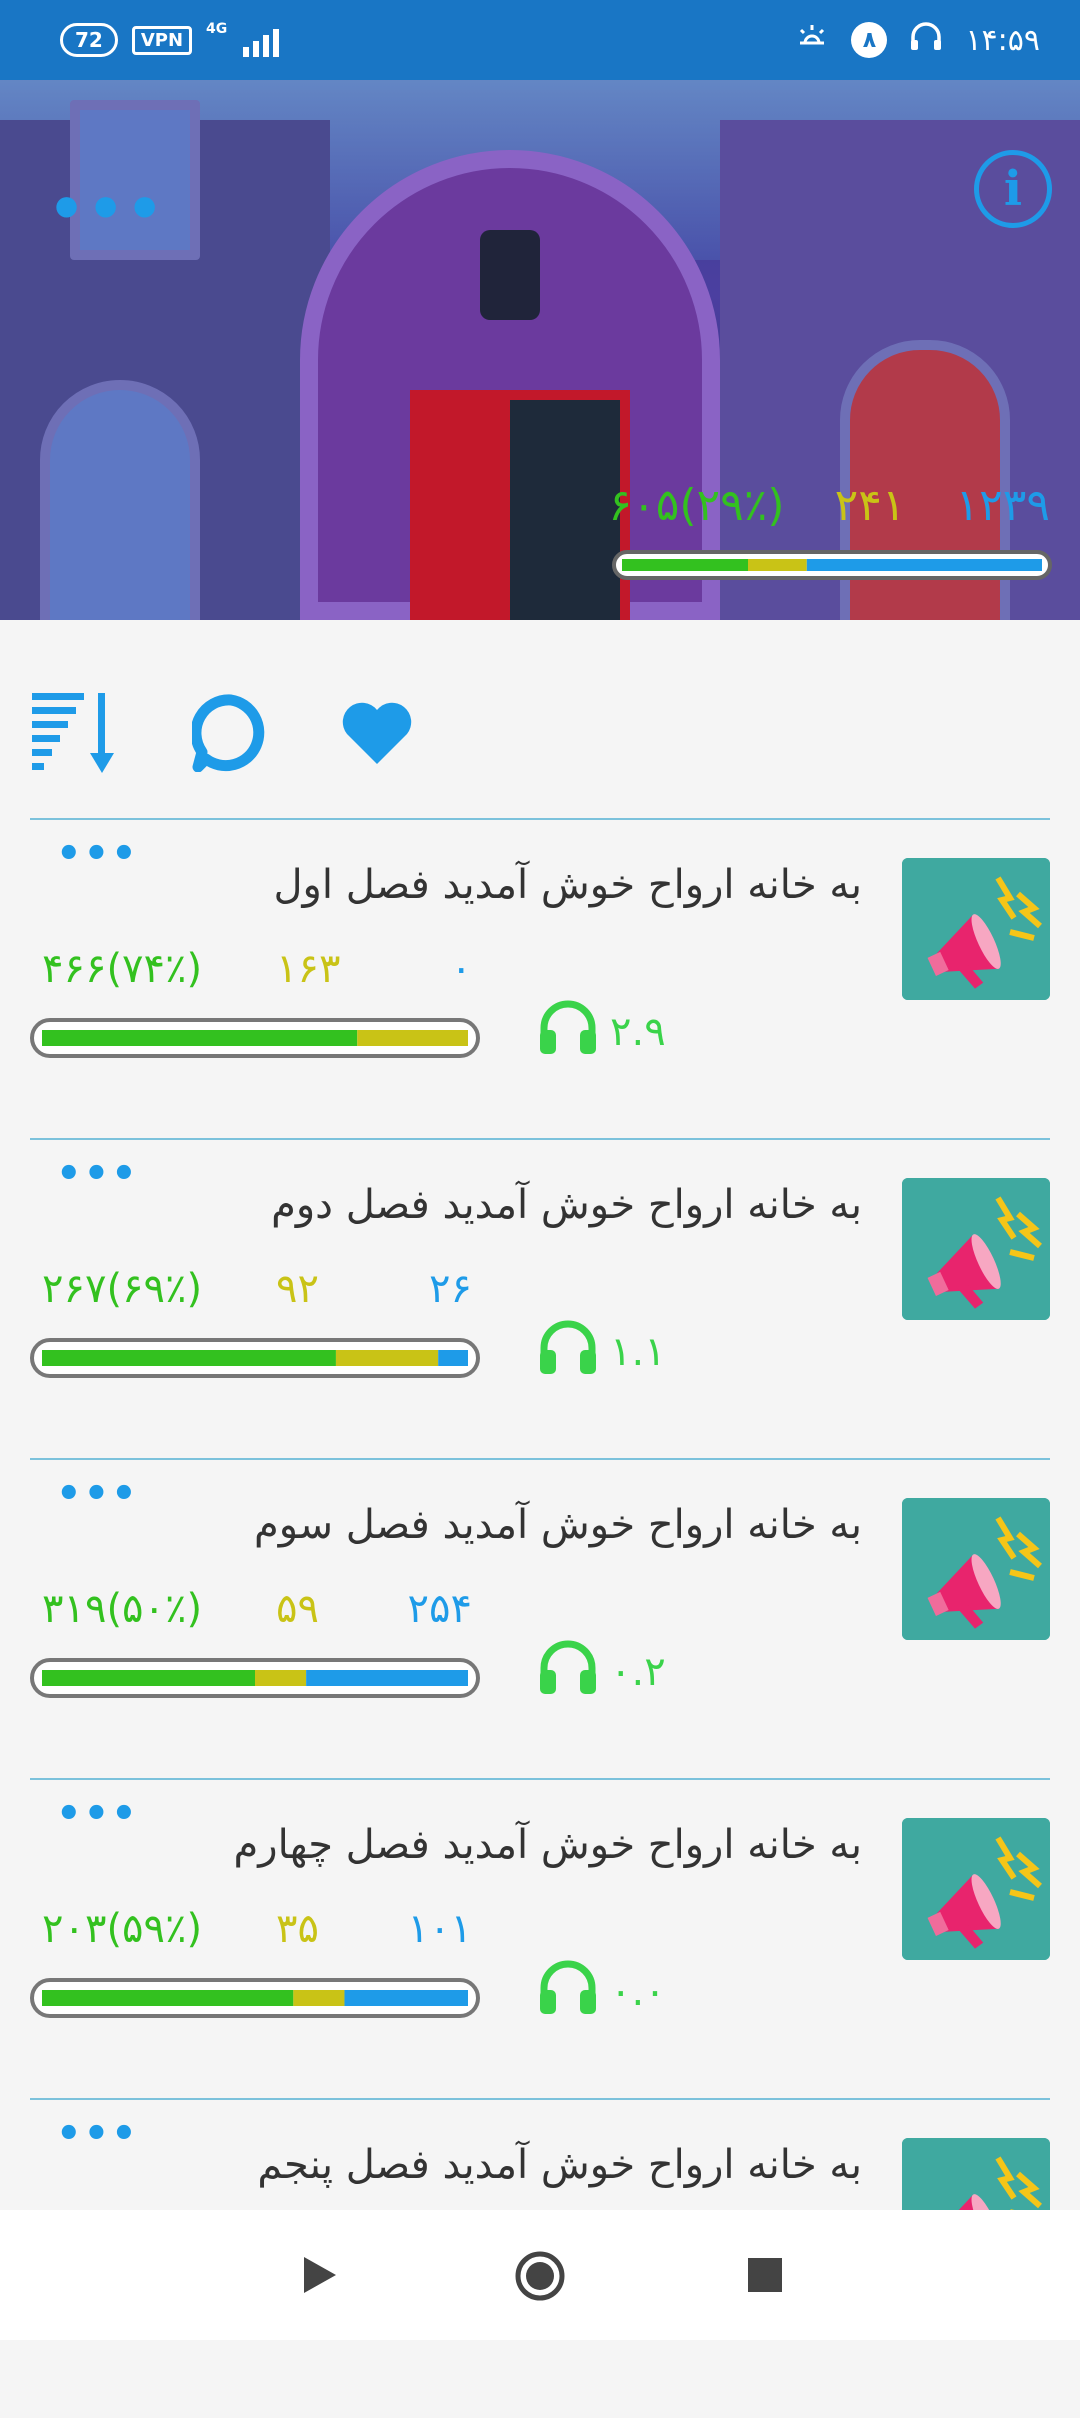 The image size is (1080, 2418). What do you see at coordinates (601, 1672) in the screenshot?
I see `listen-count: ۰.۲` at bounding box center [601, 1672].